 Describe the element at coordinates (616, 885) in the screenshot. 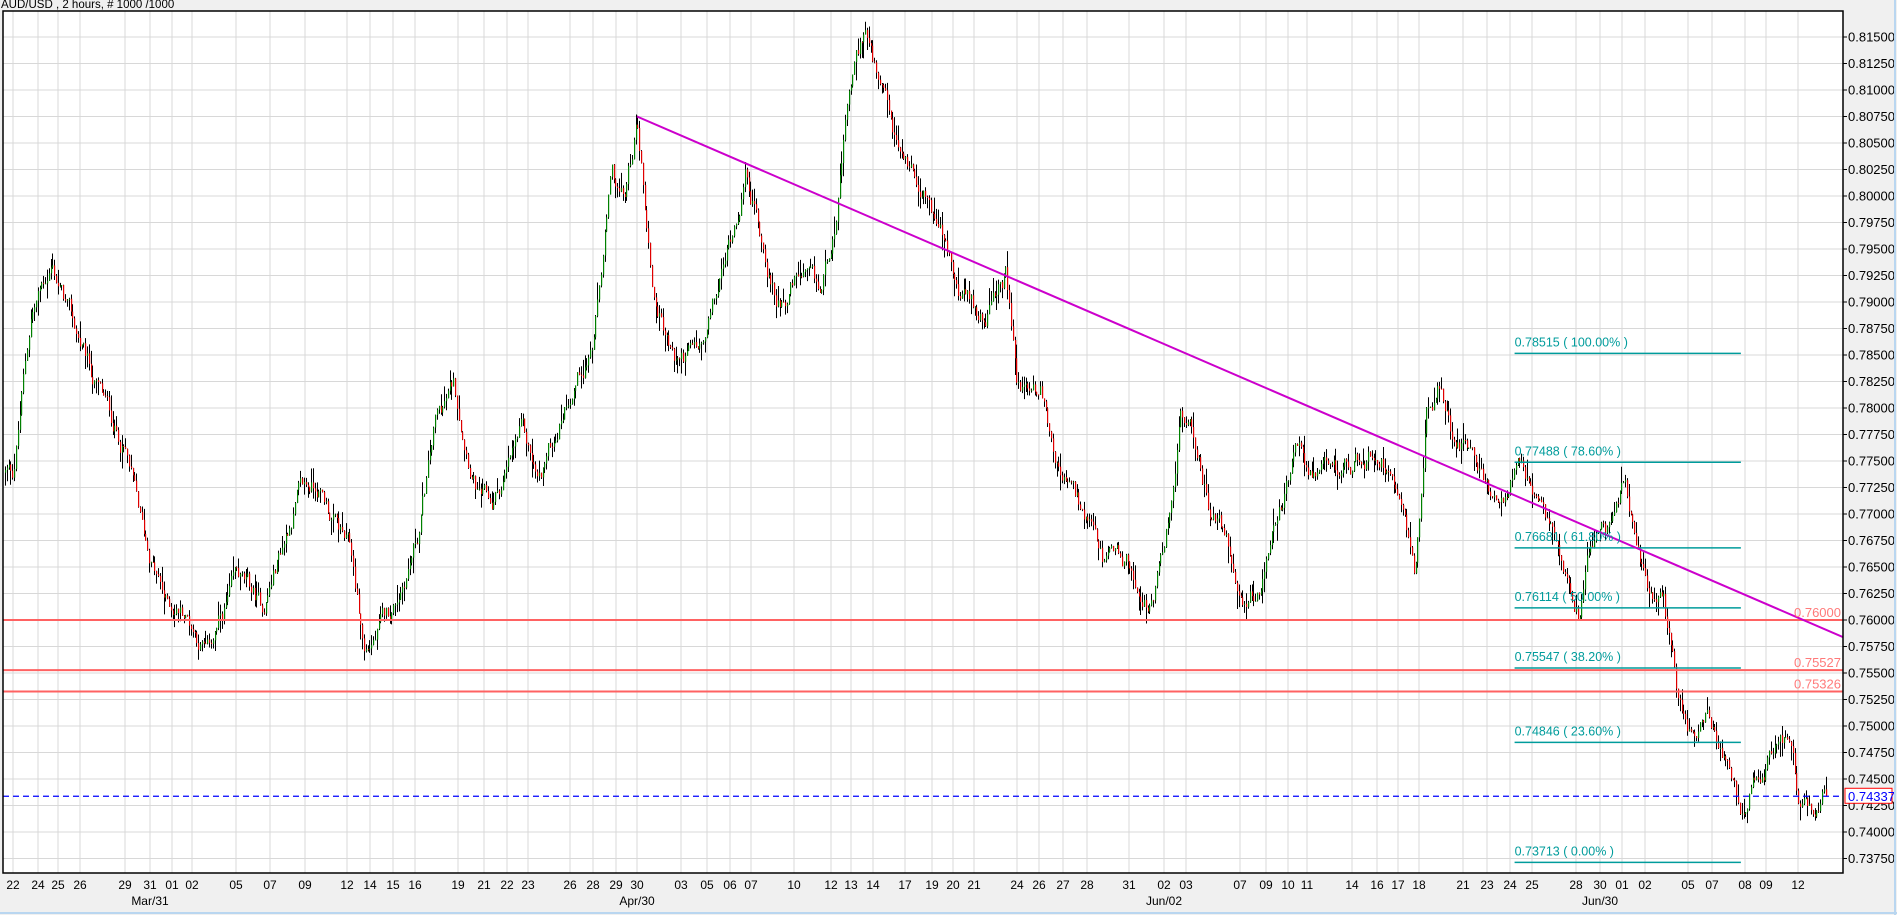

I see `x-tick-label: 29` at that location.